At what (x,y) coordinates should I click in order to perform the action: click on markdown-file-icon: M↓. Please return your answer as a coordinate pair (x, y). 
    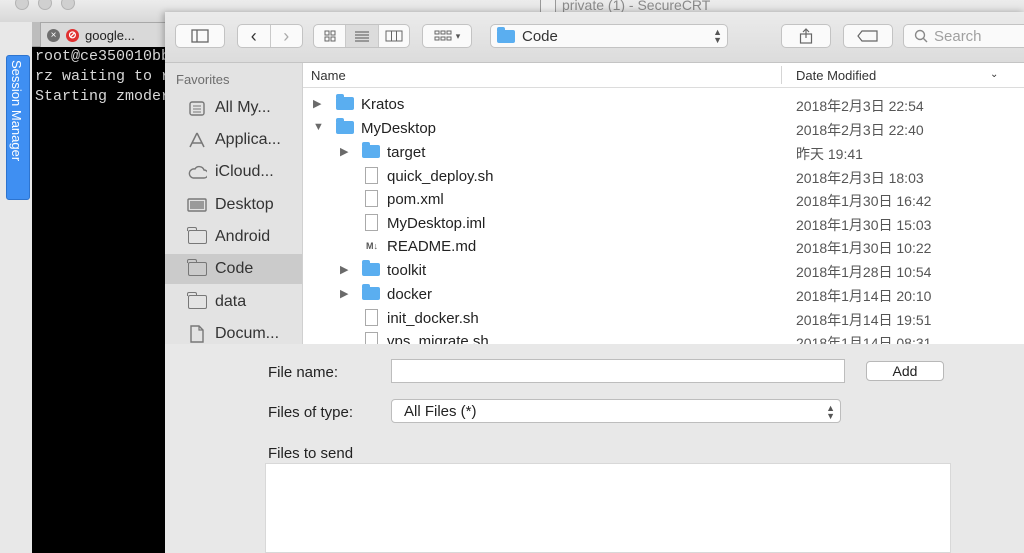
    Looking at the image, I should click on (372, 246).